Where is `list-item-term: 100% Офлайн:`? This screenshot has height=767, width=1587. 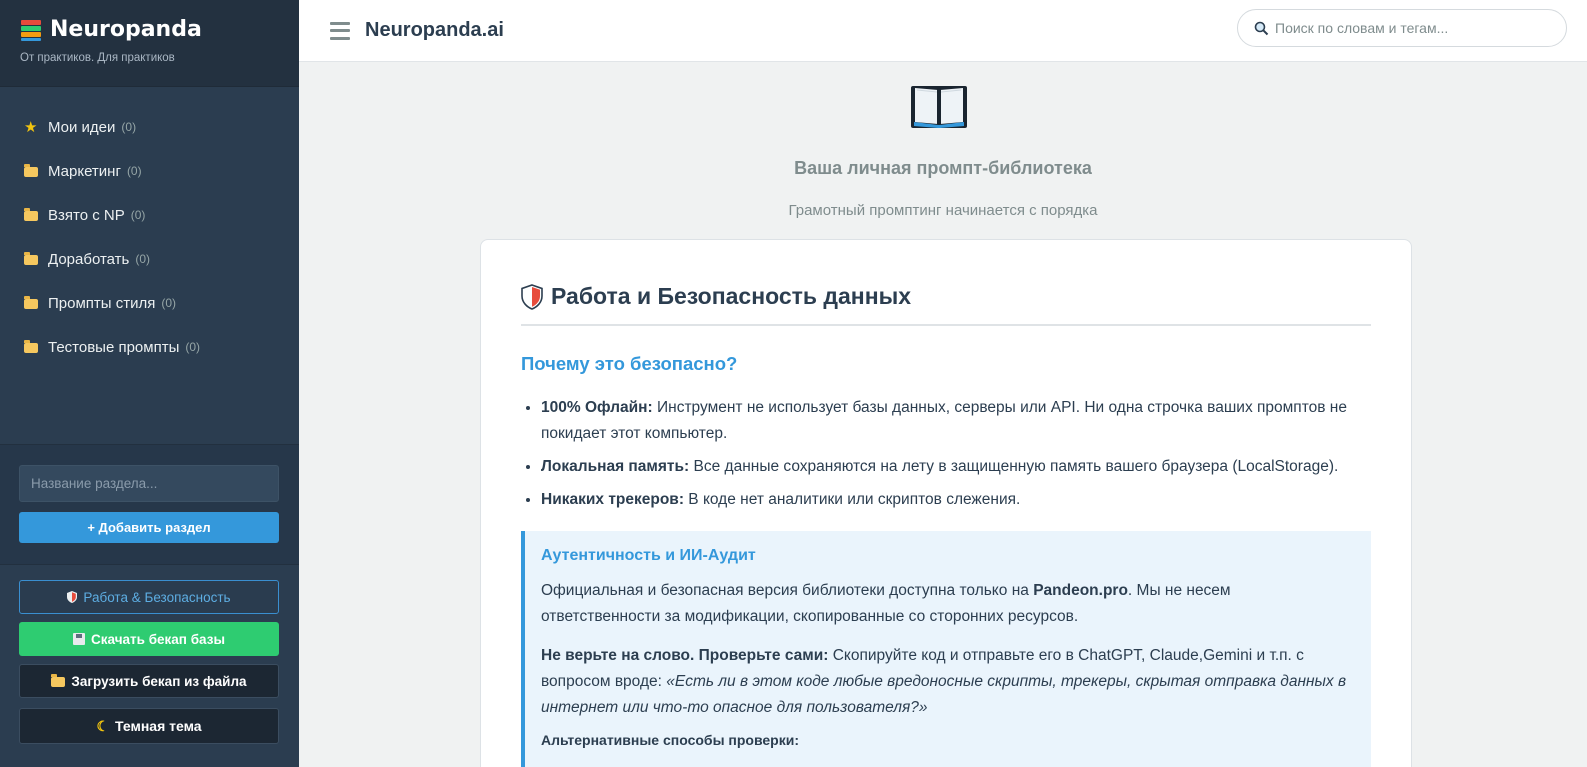
list-item-term: 100% Офлайн: is located at coordinates (597, 407).